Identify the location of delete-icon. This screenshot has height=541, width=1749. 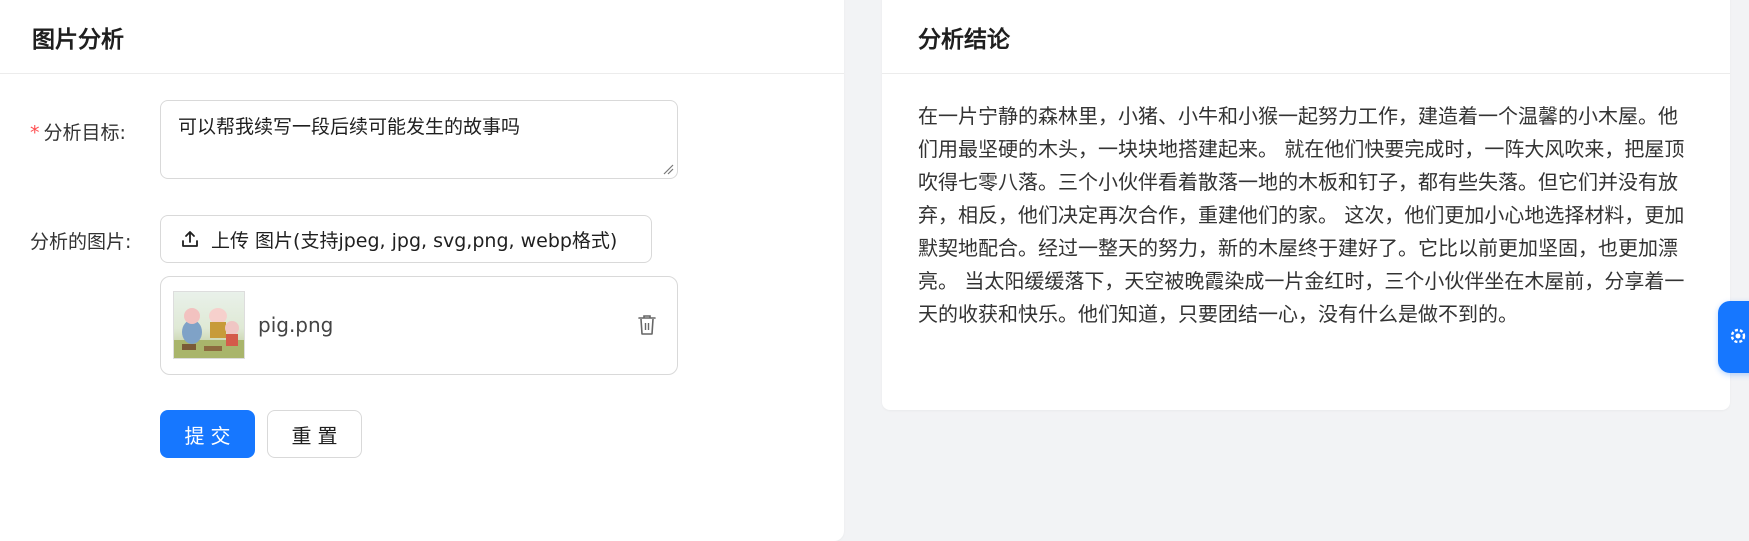
(647, 325).